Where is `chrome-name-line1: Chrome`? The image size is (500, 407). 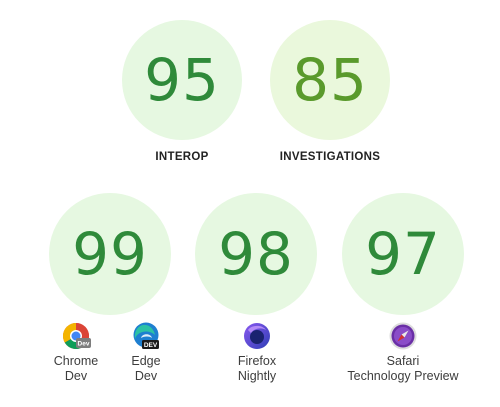
chrome-name-line1: Chrome is located at coordinates (76, 361).